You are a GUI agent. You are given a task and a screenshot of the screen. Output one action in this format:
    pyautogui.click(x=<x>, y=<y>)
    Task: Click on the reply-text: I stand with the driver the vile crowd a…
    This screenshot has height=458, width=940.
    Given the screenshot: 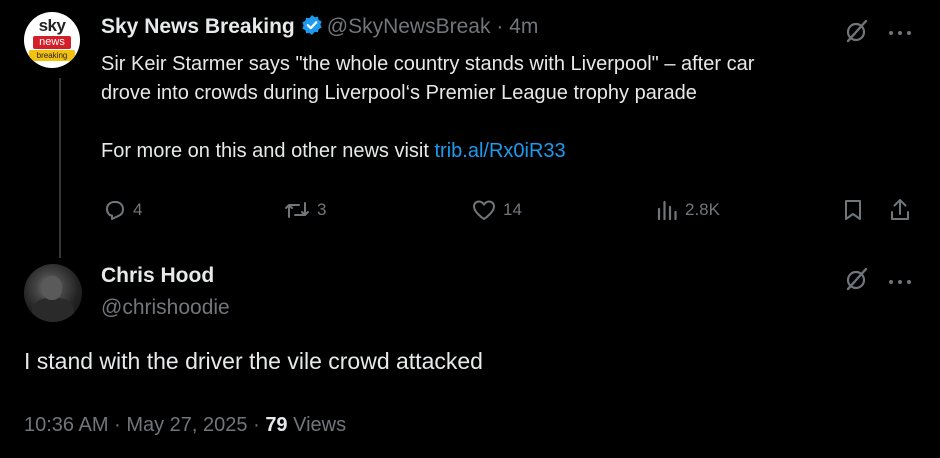 What is the action you would take?
    pyautogui.click(x=253, y=361)
    